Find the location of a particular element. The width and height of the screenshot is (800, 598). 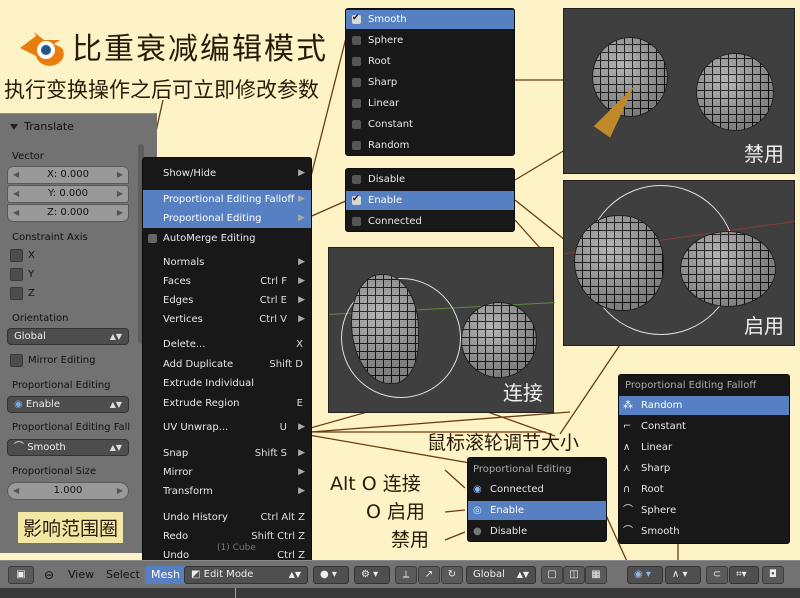

menu-select: Select is located at coordinates (123, 575).